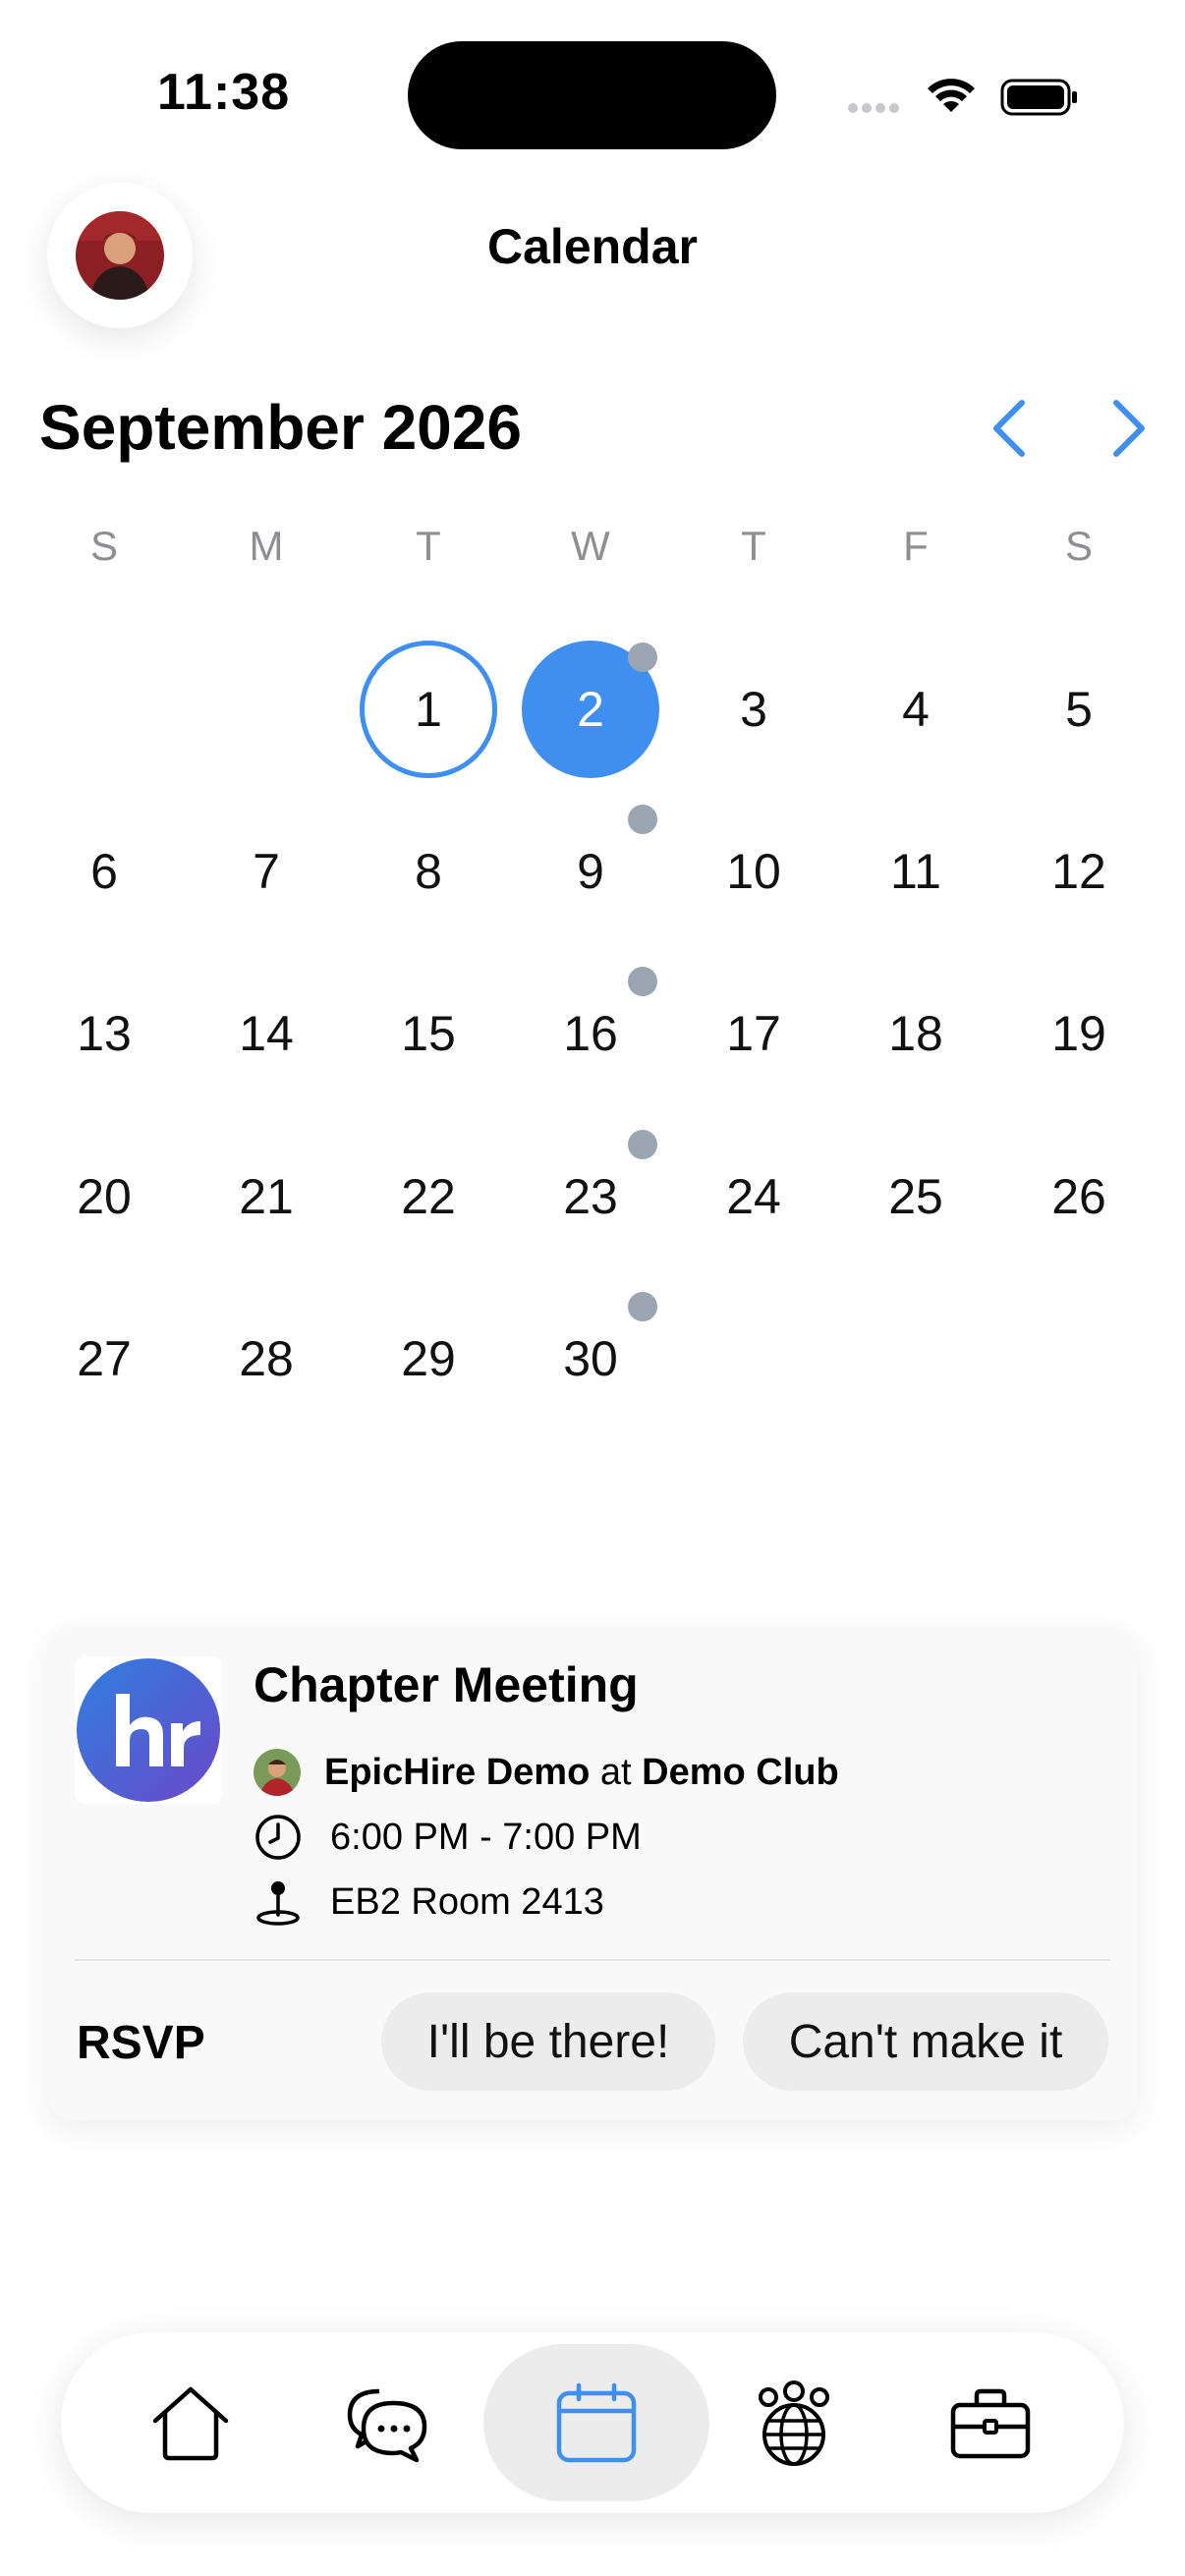 The height and width of the screenshot is (2576, 1185). I want to click on tab-messages, so click(387, 2422).